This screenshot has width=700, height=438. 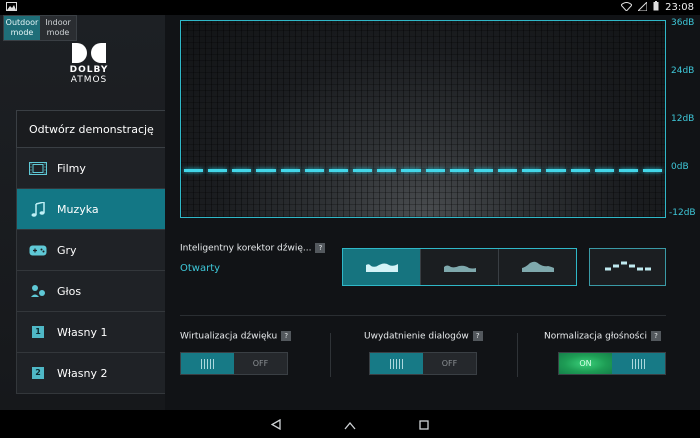 I want to click on intelligent-eq-value: Otwarty, so click(x=200, y=268).